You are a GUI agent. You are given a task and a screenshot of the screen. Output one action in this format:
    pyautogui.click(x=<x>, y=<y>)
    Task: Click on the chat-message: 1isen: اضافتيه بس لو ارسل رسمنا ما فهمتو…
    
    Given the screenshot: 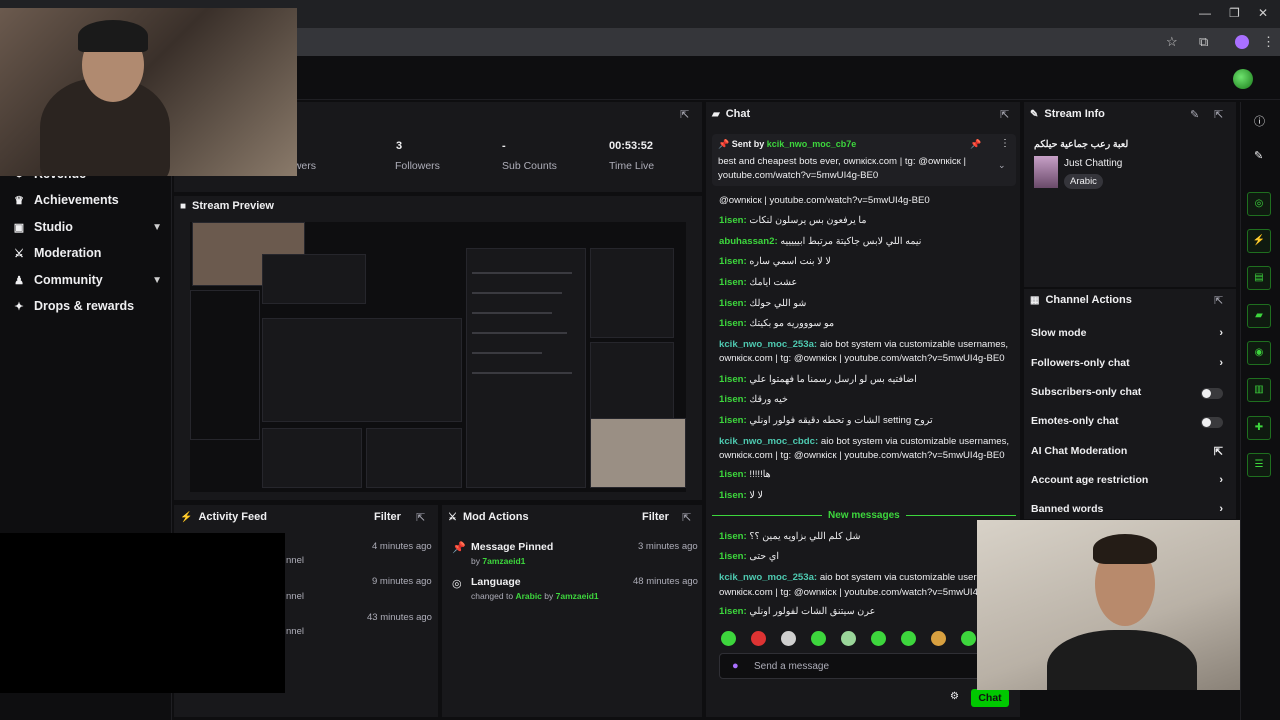 What is the action you would take?
    pyautogui.click(x=864, y=379)
    